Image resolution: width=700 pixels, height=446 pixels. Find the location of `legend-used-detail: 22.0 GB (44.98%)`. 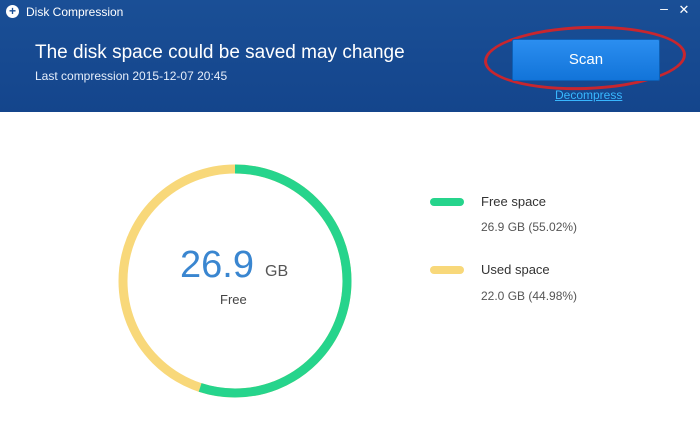

legend-used-detail: 22.0 GB (44.98%) is located at coordinates (529, 296).